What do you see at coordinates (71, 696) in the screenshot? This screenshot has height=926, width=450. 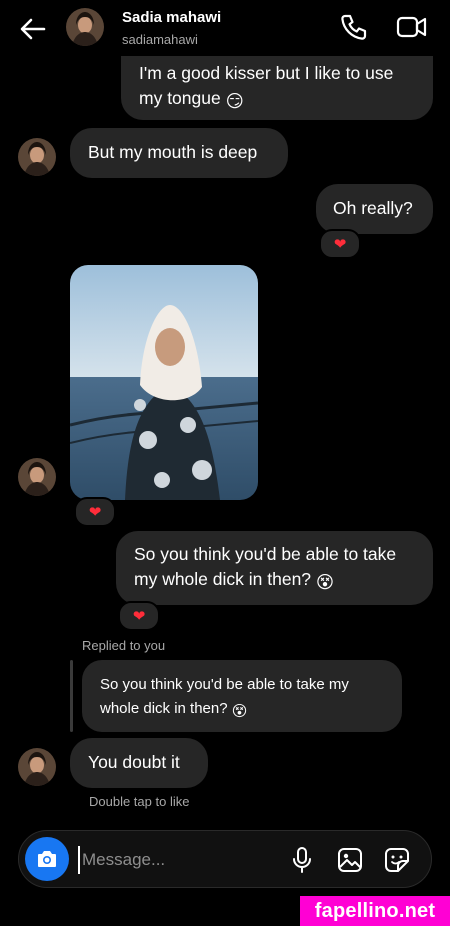 I see `reply-divider` at bounding box center [71, 696].